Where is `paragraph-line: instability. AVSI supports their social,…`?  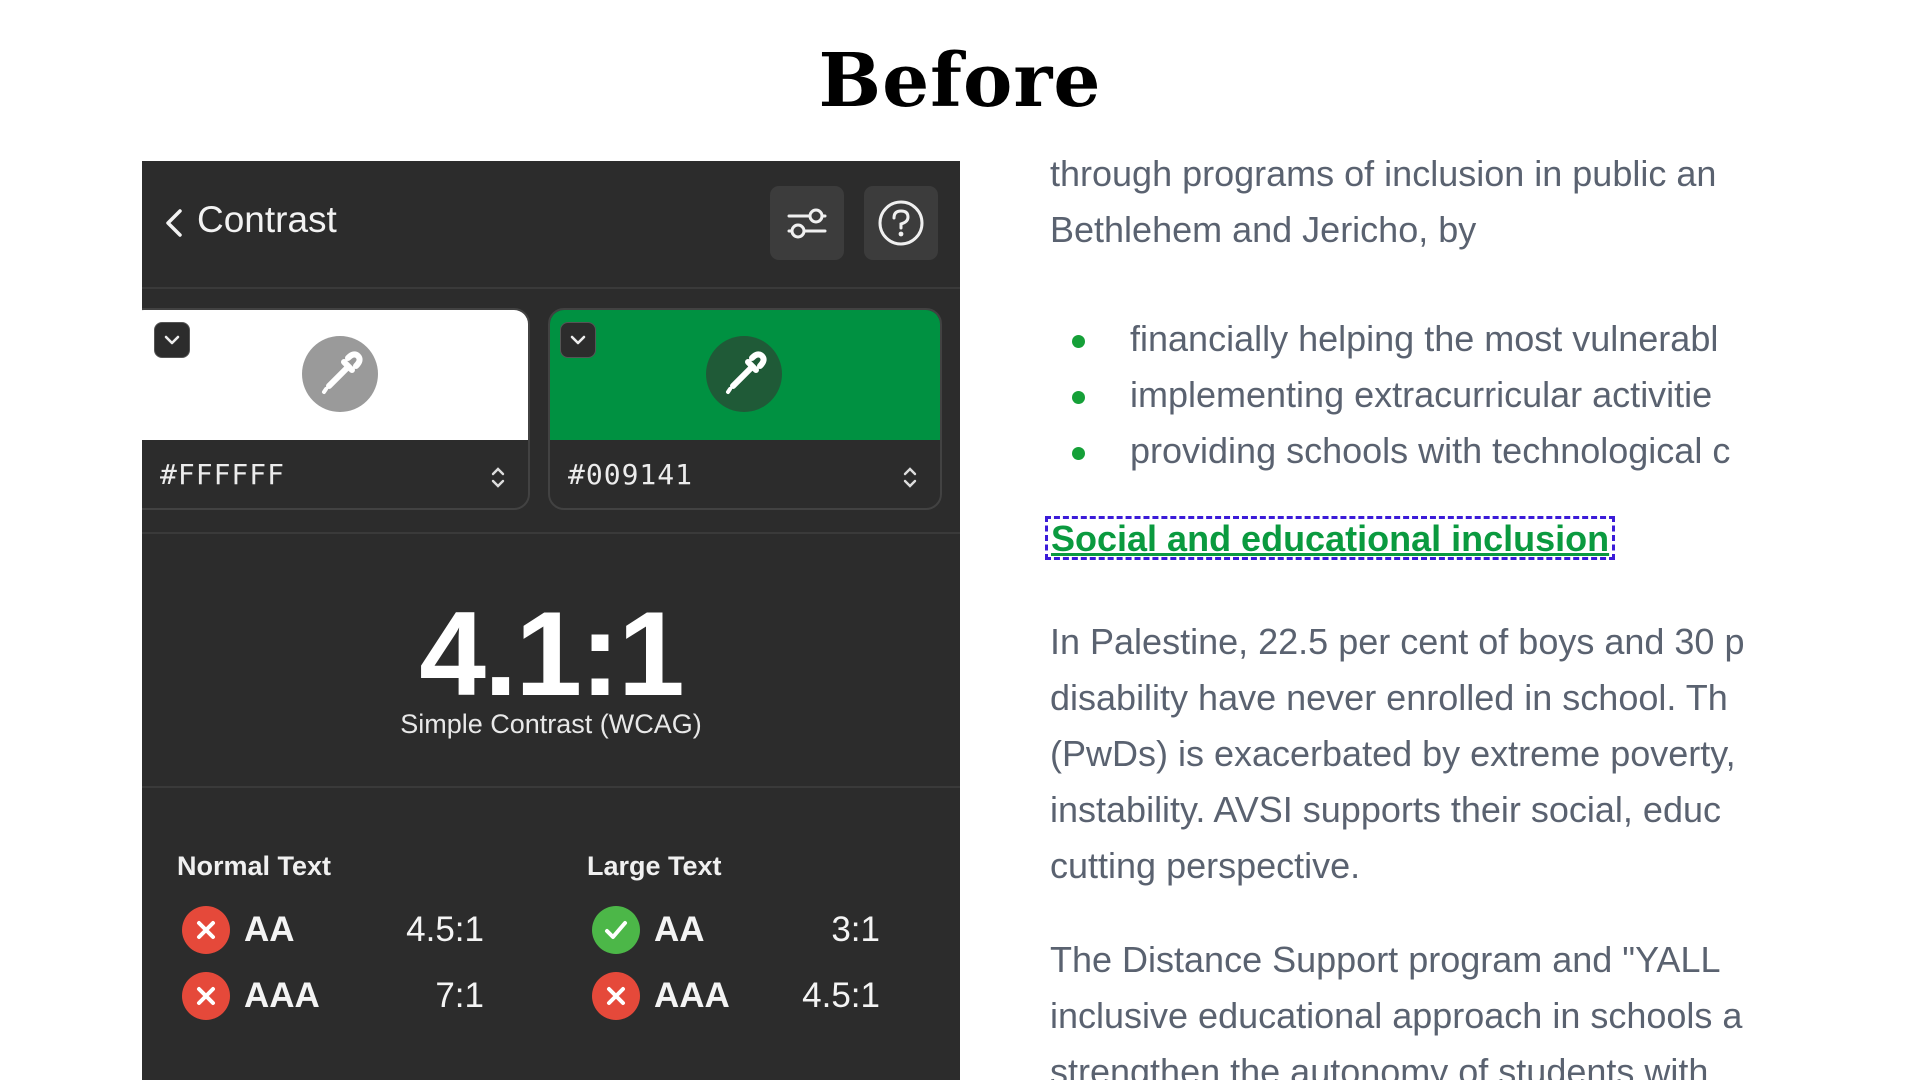 paragraph-line: instability. AVSI supports their social,… is located at coordinates (1385, 809).